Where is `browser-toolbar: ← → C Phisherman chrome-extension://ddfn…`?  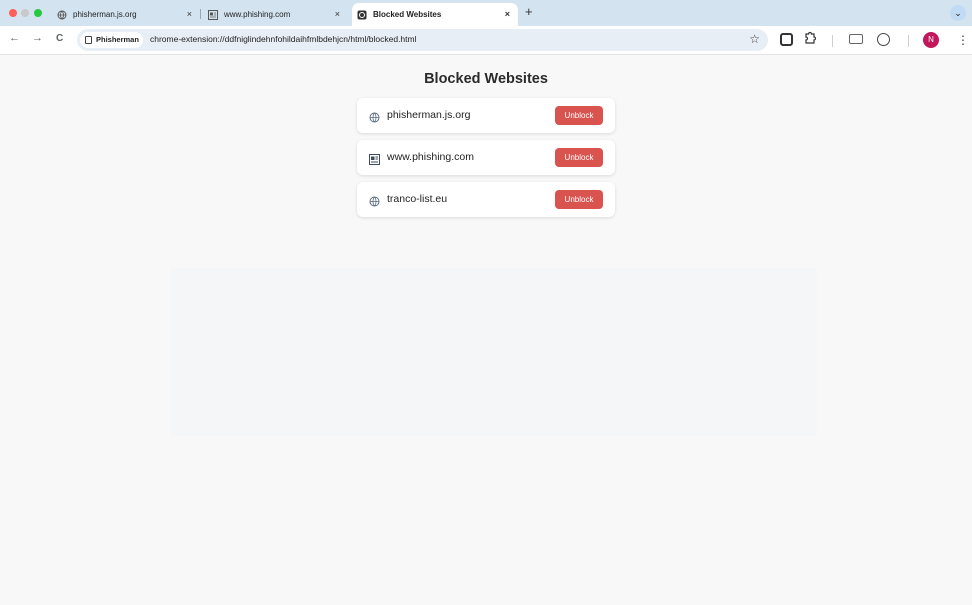 browser-toolbar: ← → C Phisherman chrome-extension://ddfn… is located at coordinates (486, 40).